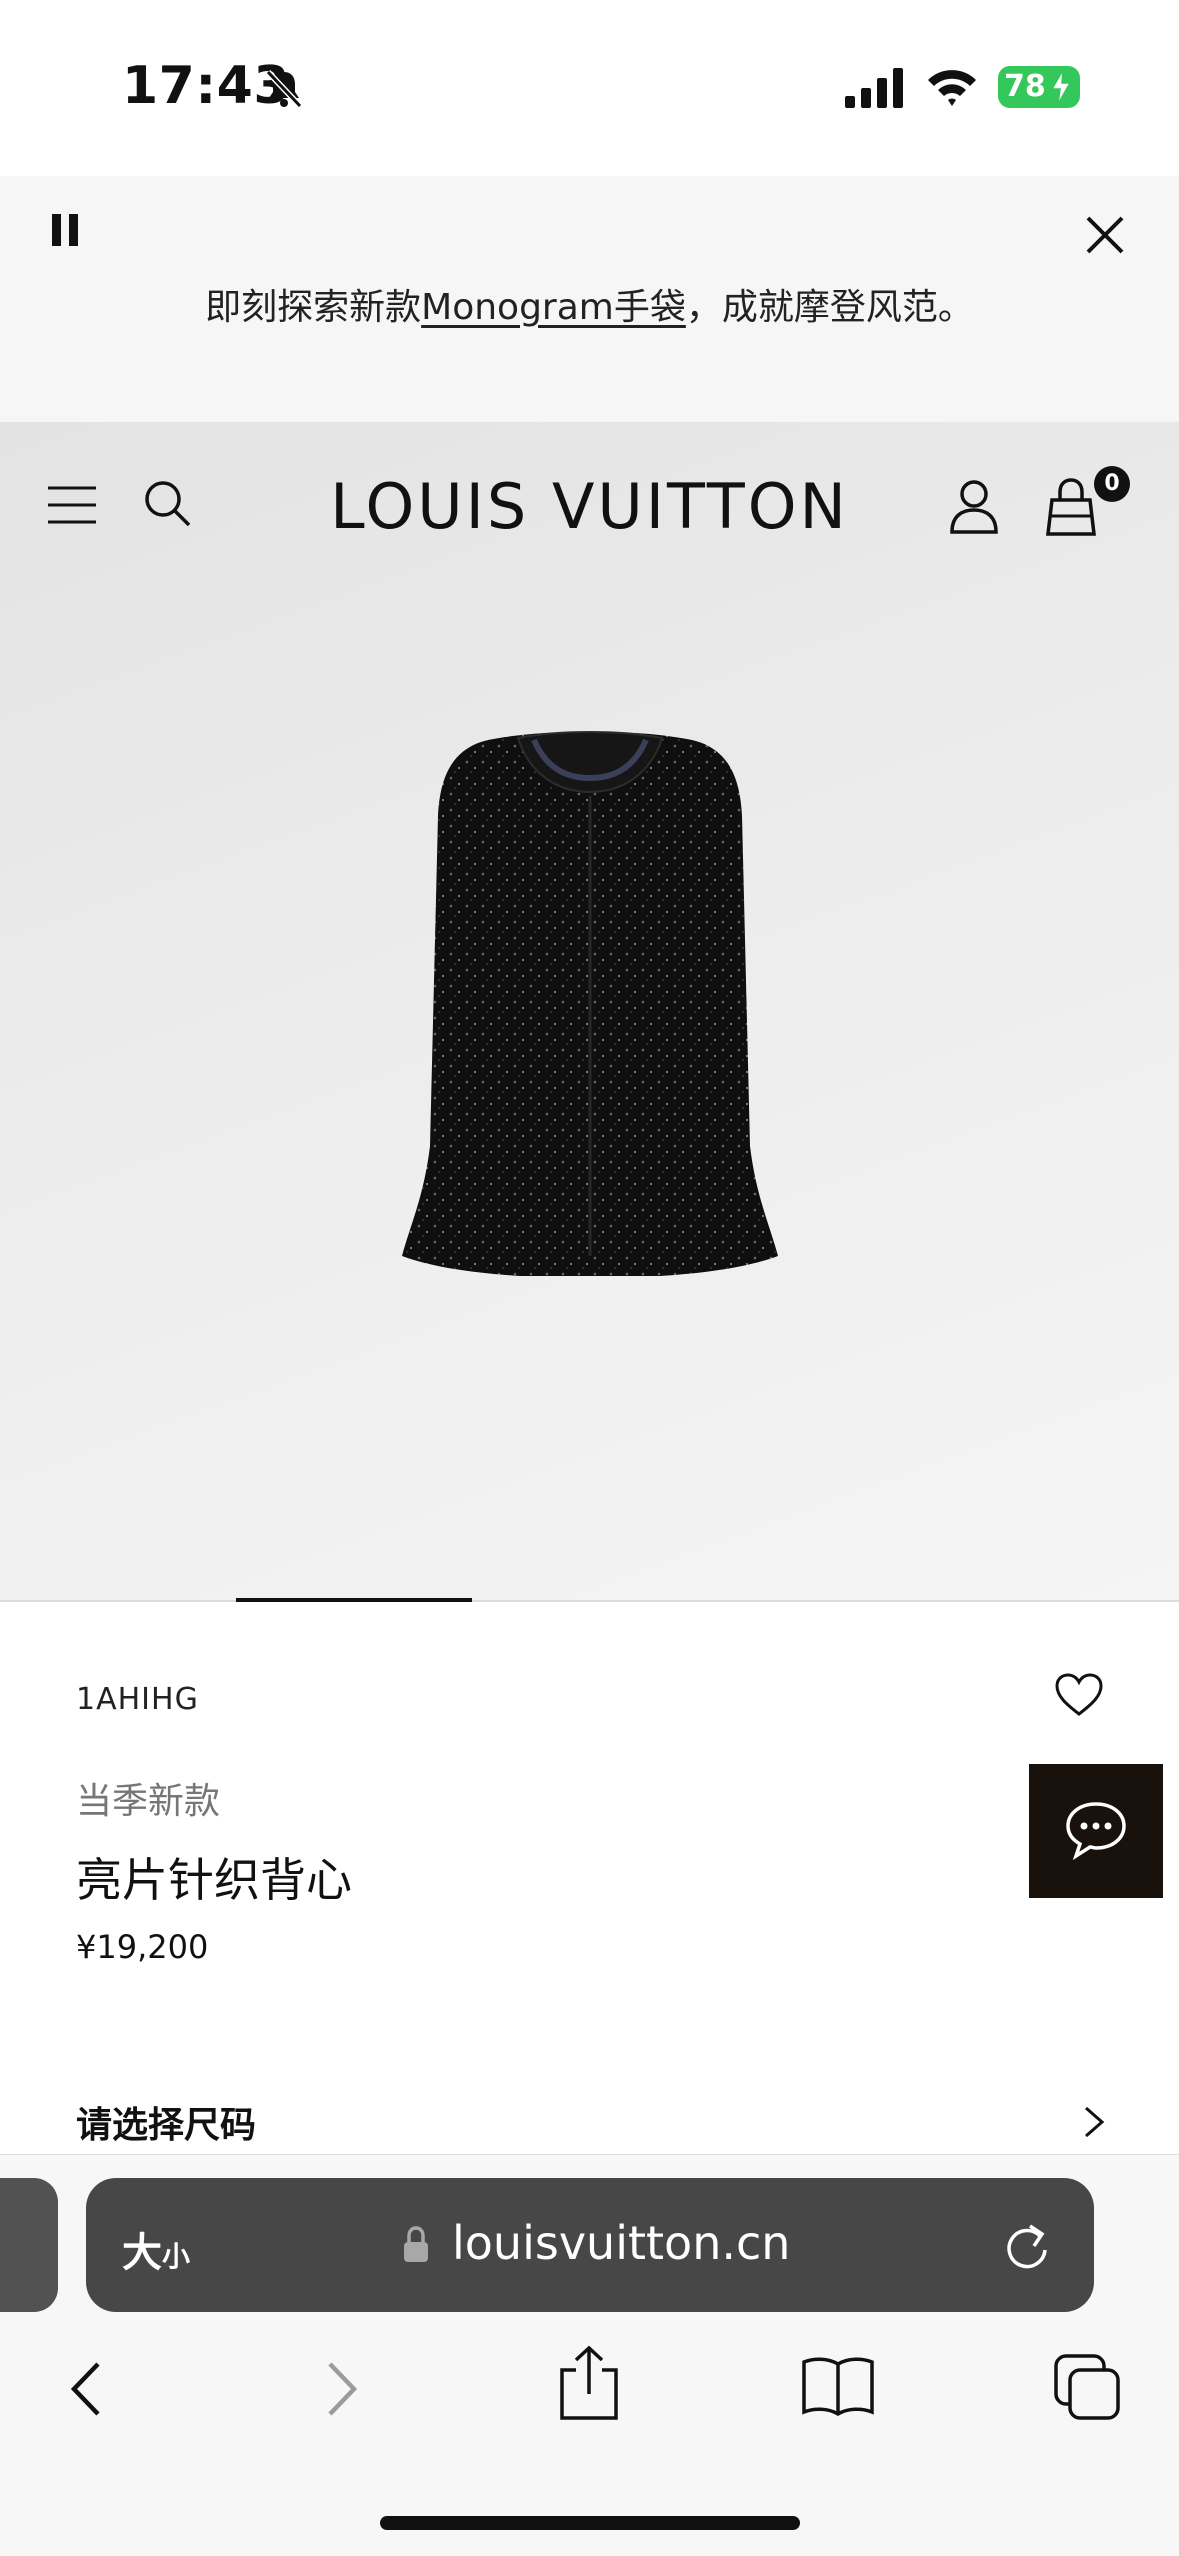  What do you see at coordinates (838, 2386) in the screenshot?
I see `bookmarks-icon` at bounding box center [838, 2386].